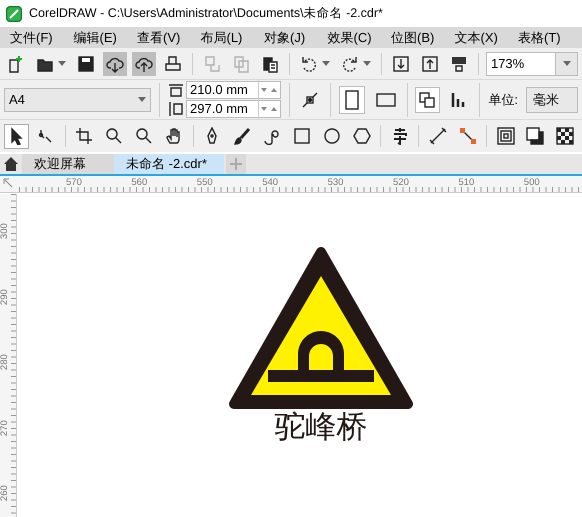 Image resolution: width=582 pixels, height=517 pixels. I want to click on page-height-field: 297.0 mm, so click(234, 109).